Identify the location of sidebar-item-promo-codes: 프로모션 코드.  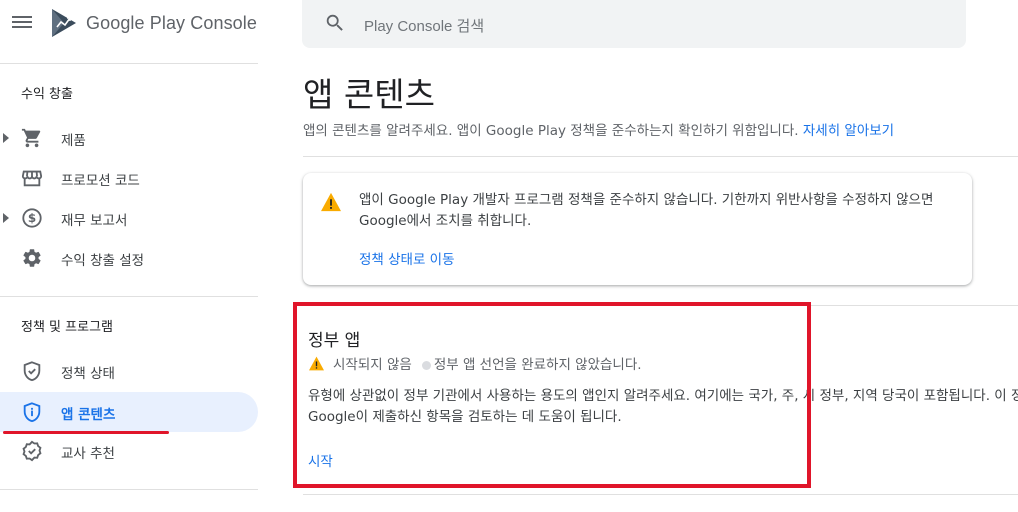
(129, 178).